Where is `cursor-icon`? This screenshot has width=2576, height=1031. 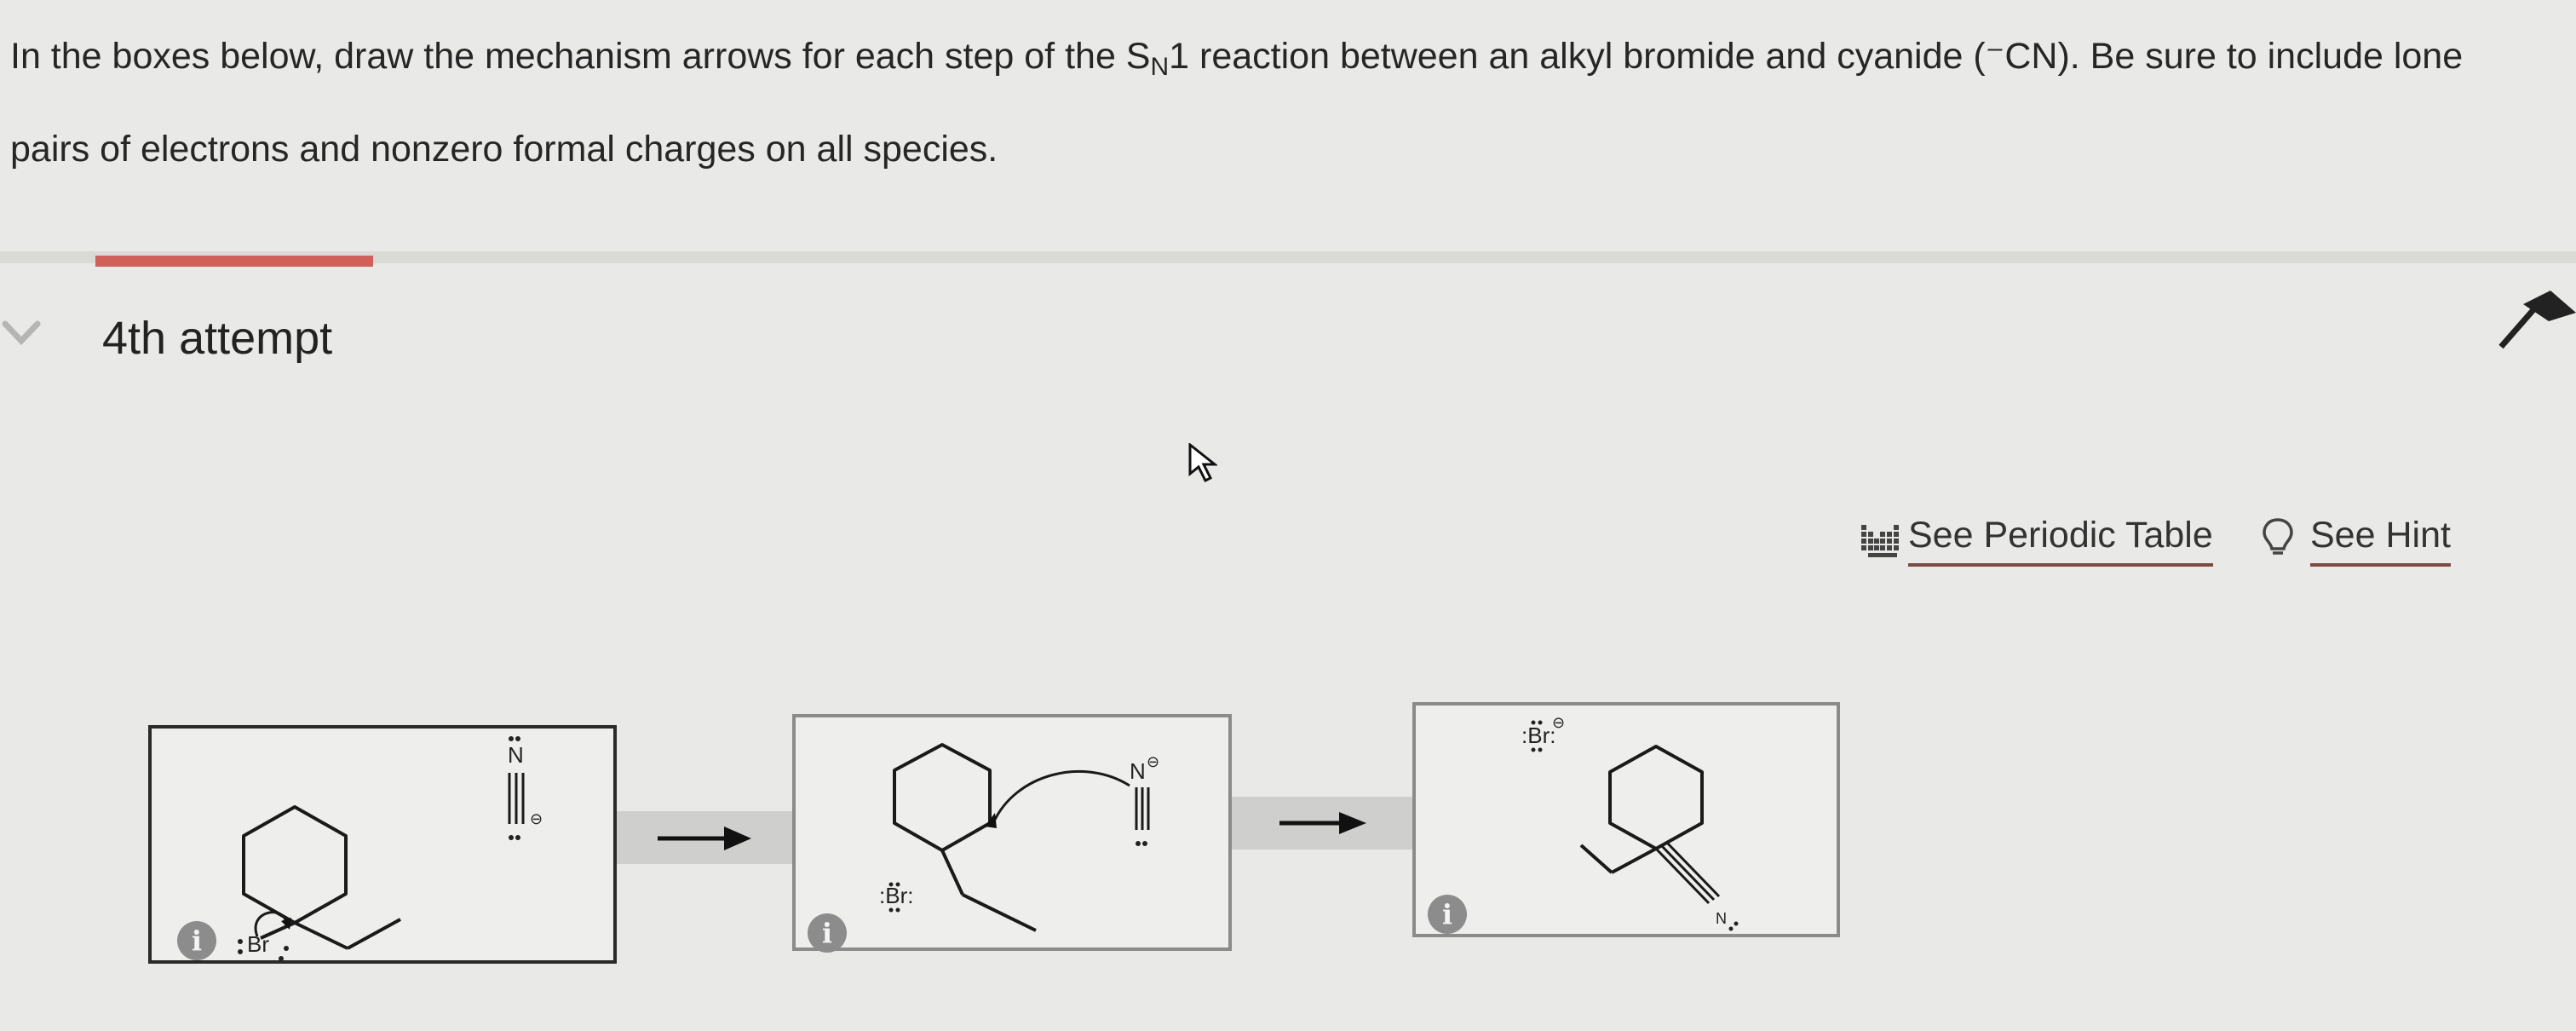
cursor-icon is located at coordinates (1202, 462).